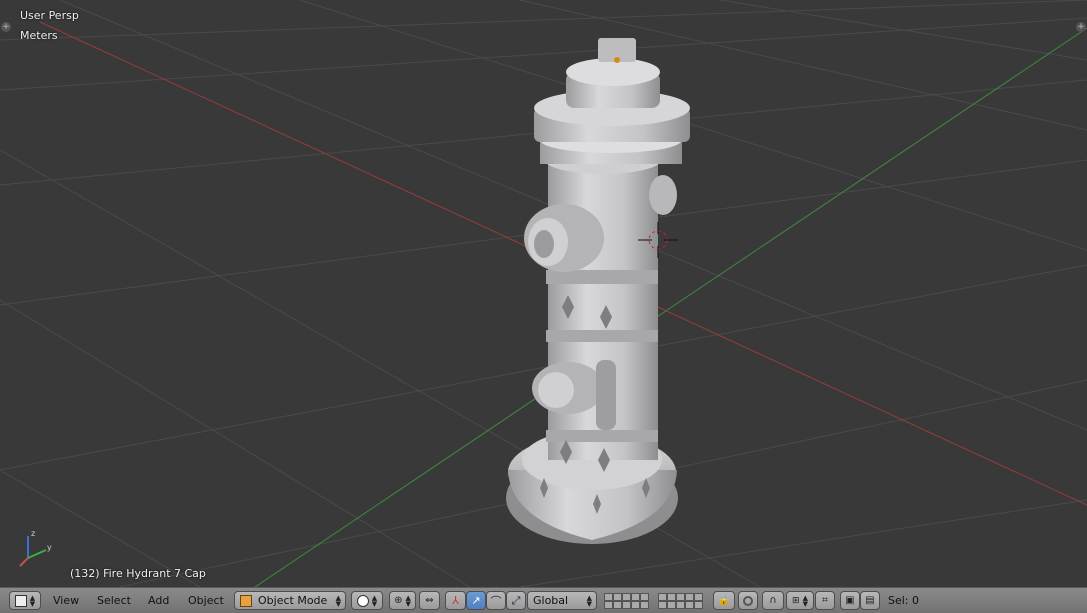  What do you see at coordinates (20, 600) in the screenshot?
I see `3d-view-cube-icon` at bounding box center [20, 600].